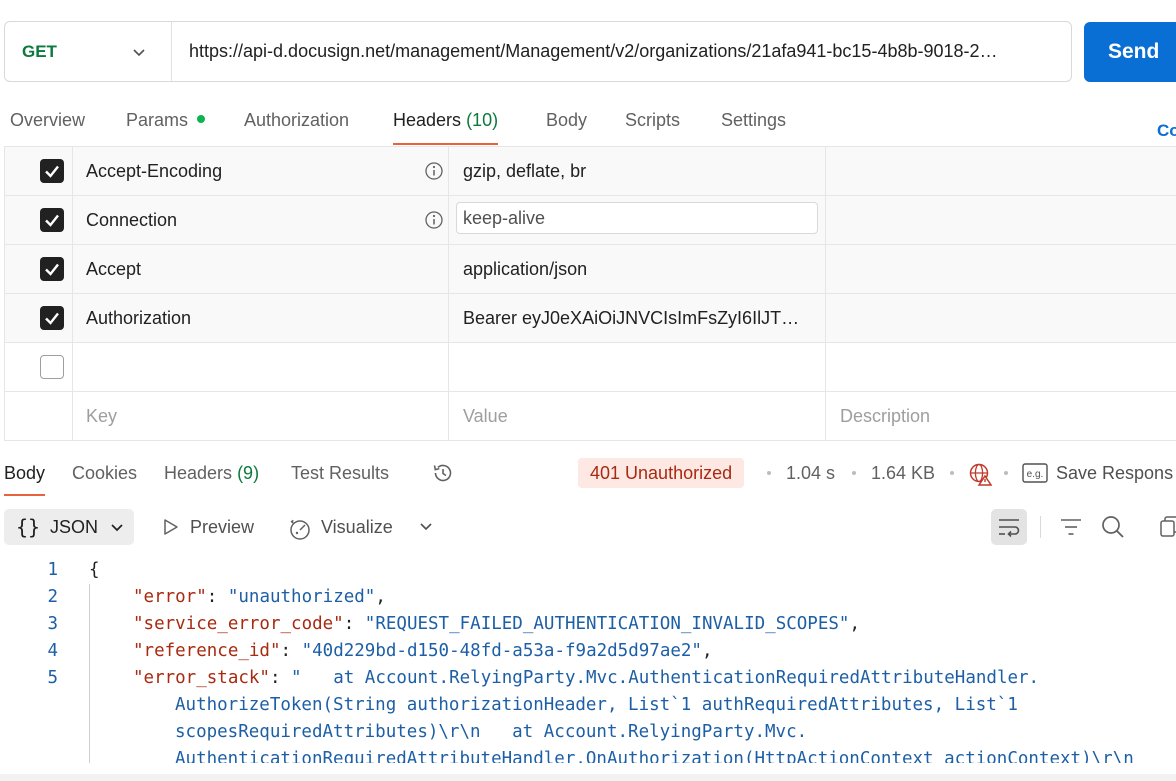 This screenshot has width=1176, height=781. Describe the element at coordinates (443, 473) in the screenshot. I see `history-icon` at that location.